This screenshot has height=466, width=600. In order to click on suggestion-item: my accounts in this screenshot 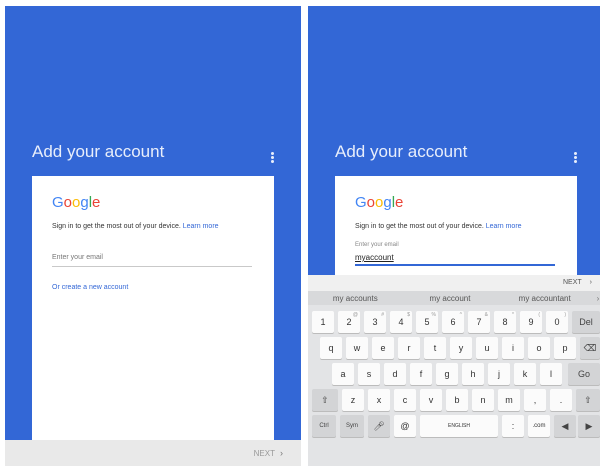, I will do `click(355, 298)`.